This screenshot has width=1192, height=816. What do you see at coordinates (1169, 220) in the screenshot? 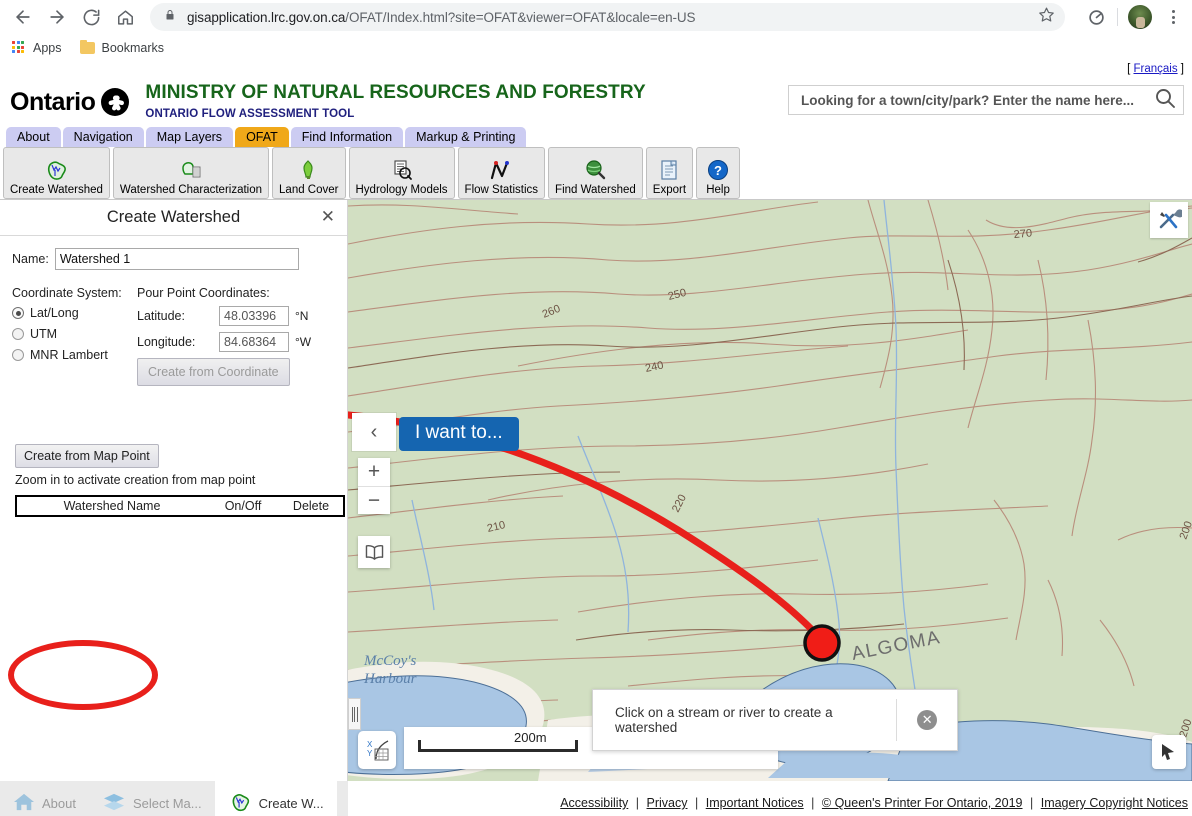
I see `tools-wrench-screwdriver-icon` at bounding box center [1169, 220].